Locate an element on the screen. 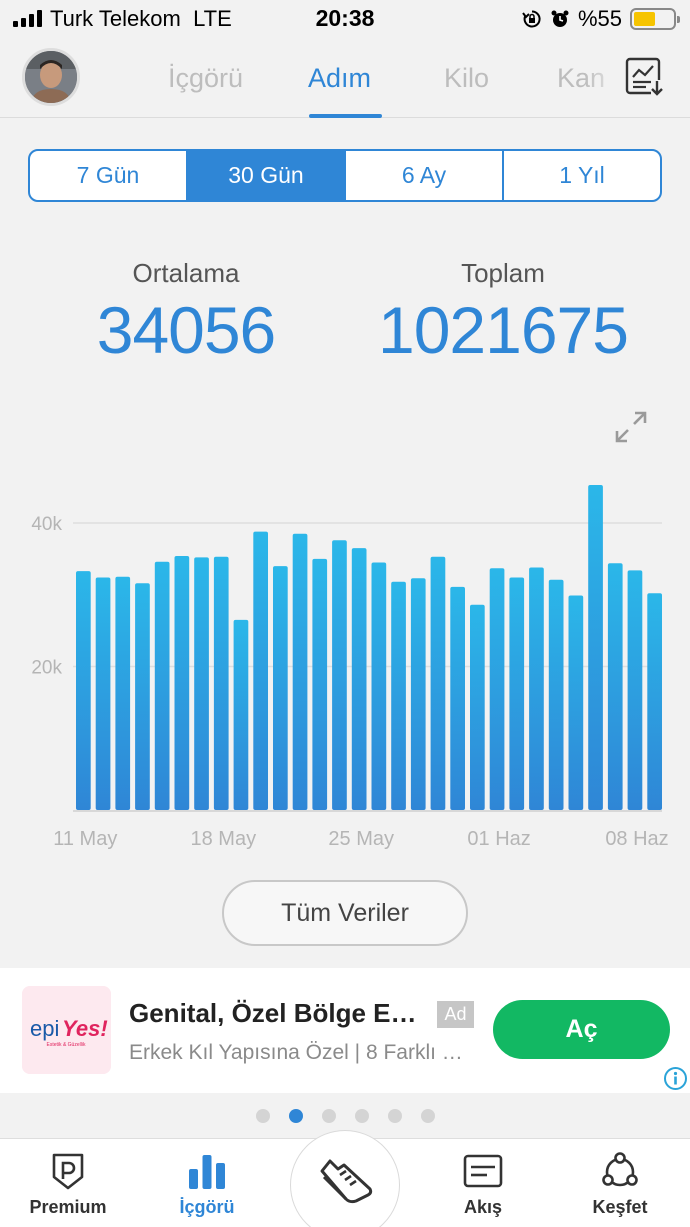 The image size is (690, 1227). ad-logo-text-2: Yes! is located at coordinates (85, 1028).